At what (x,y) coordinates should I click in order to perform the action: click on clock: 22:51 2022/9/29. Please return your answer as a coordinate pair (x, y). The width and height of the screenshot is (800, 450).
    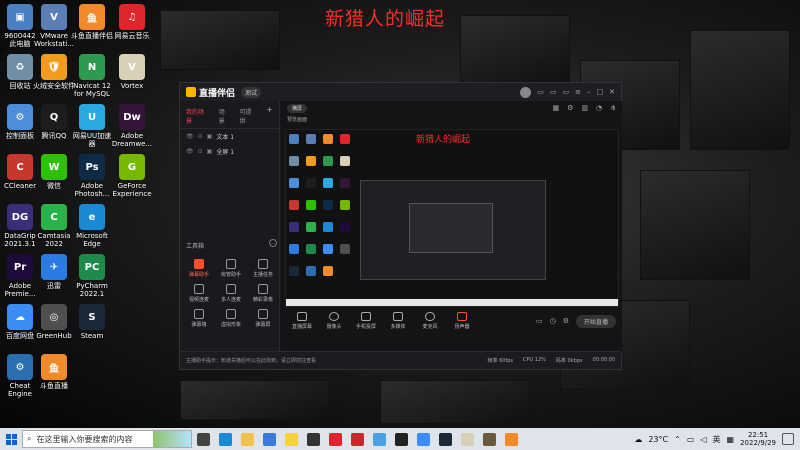
    Looking at the image, I should click on (758, 439).